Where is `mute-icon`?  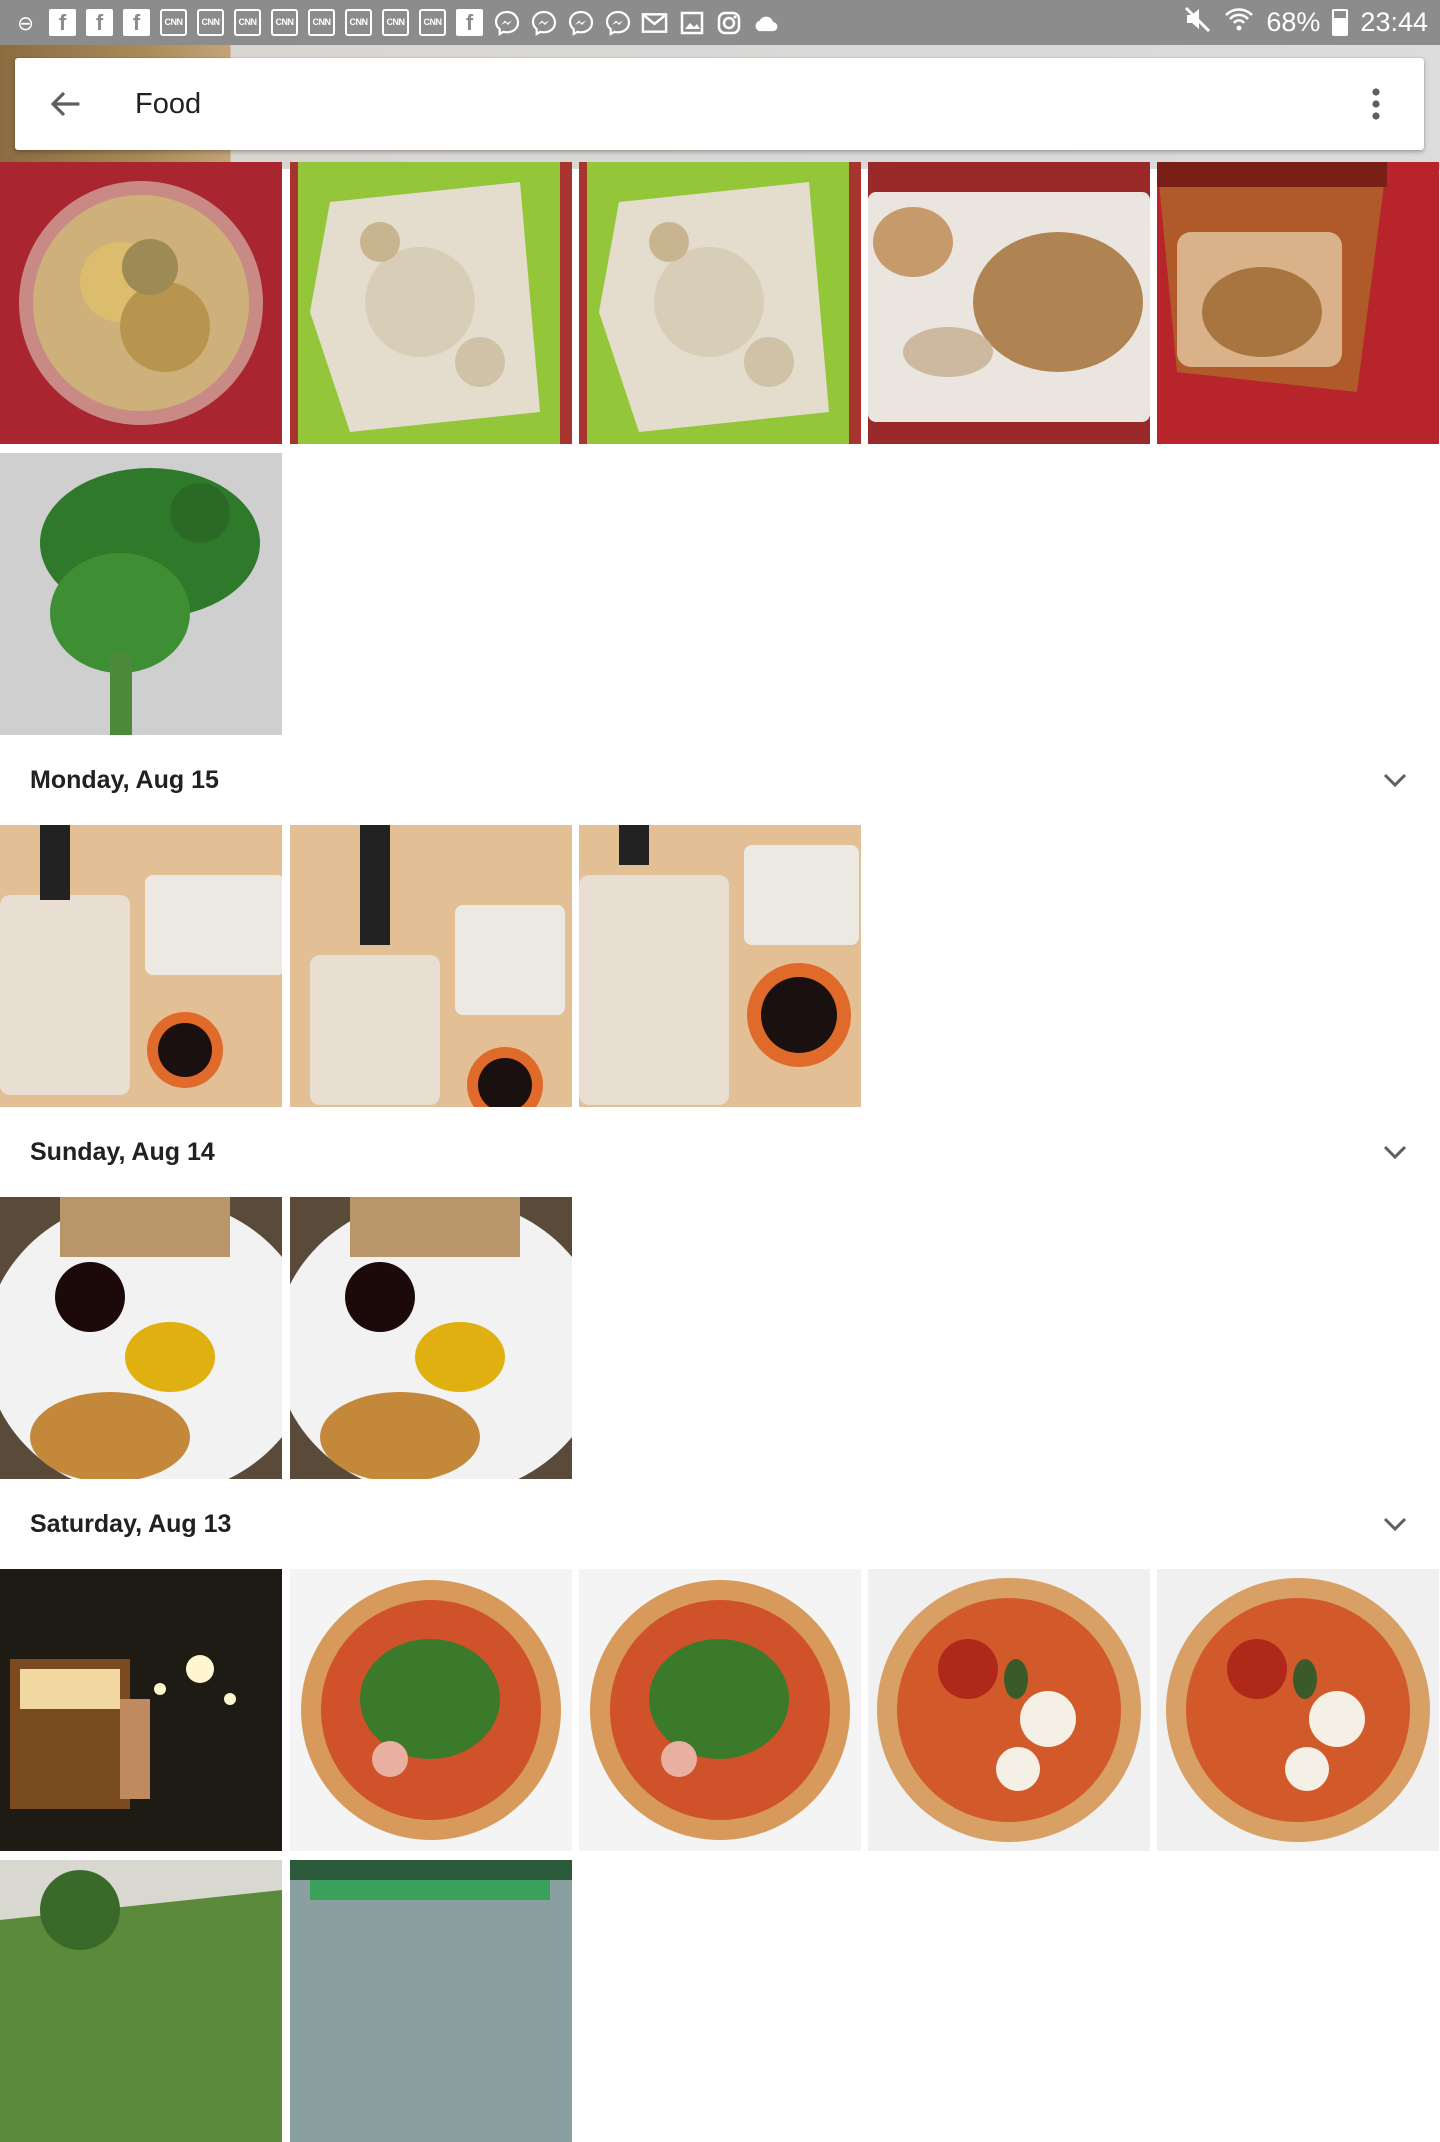
mute-icon is located at coordinates (1197, 22).